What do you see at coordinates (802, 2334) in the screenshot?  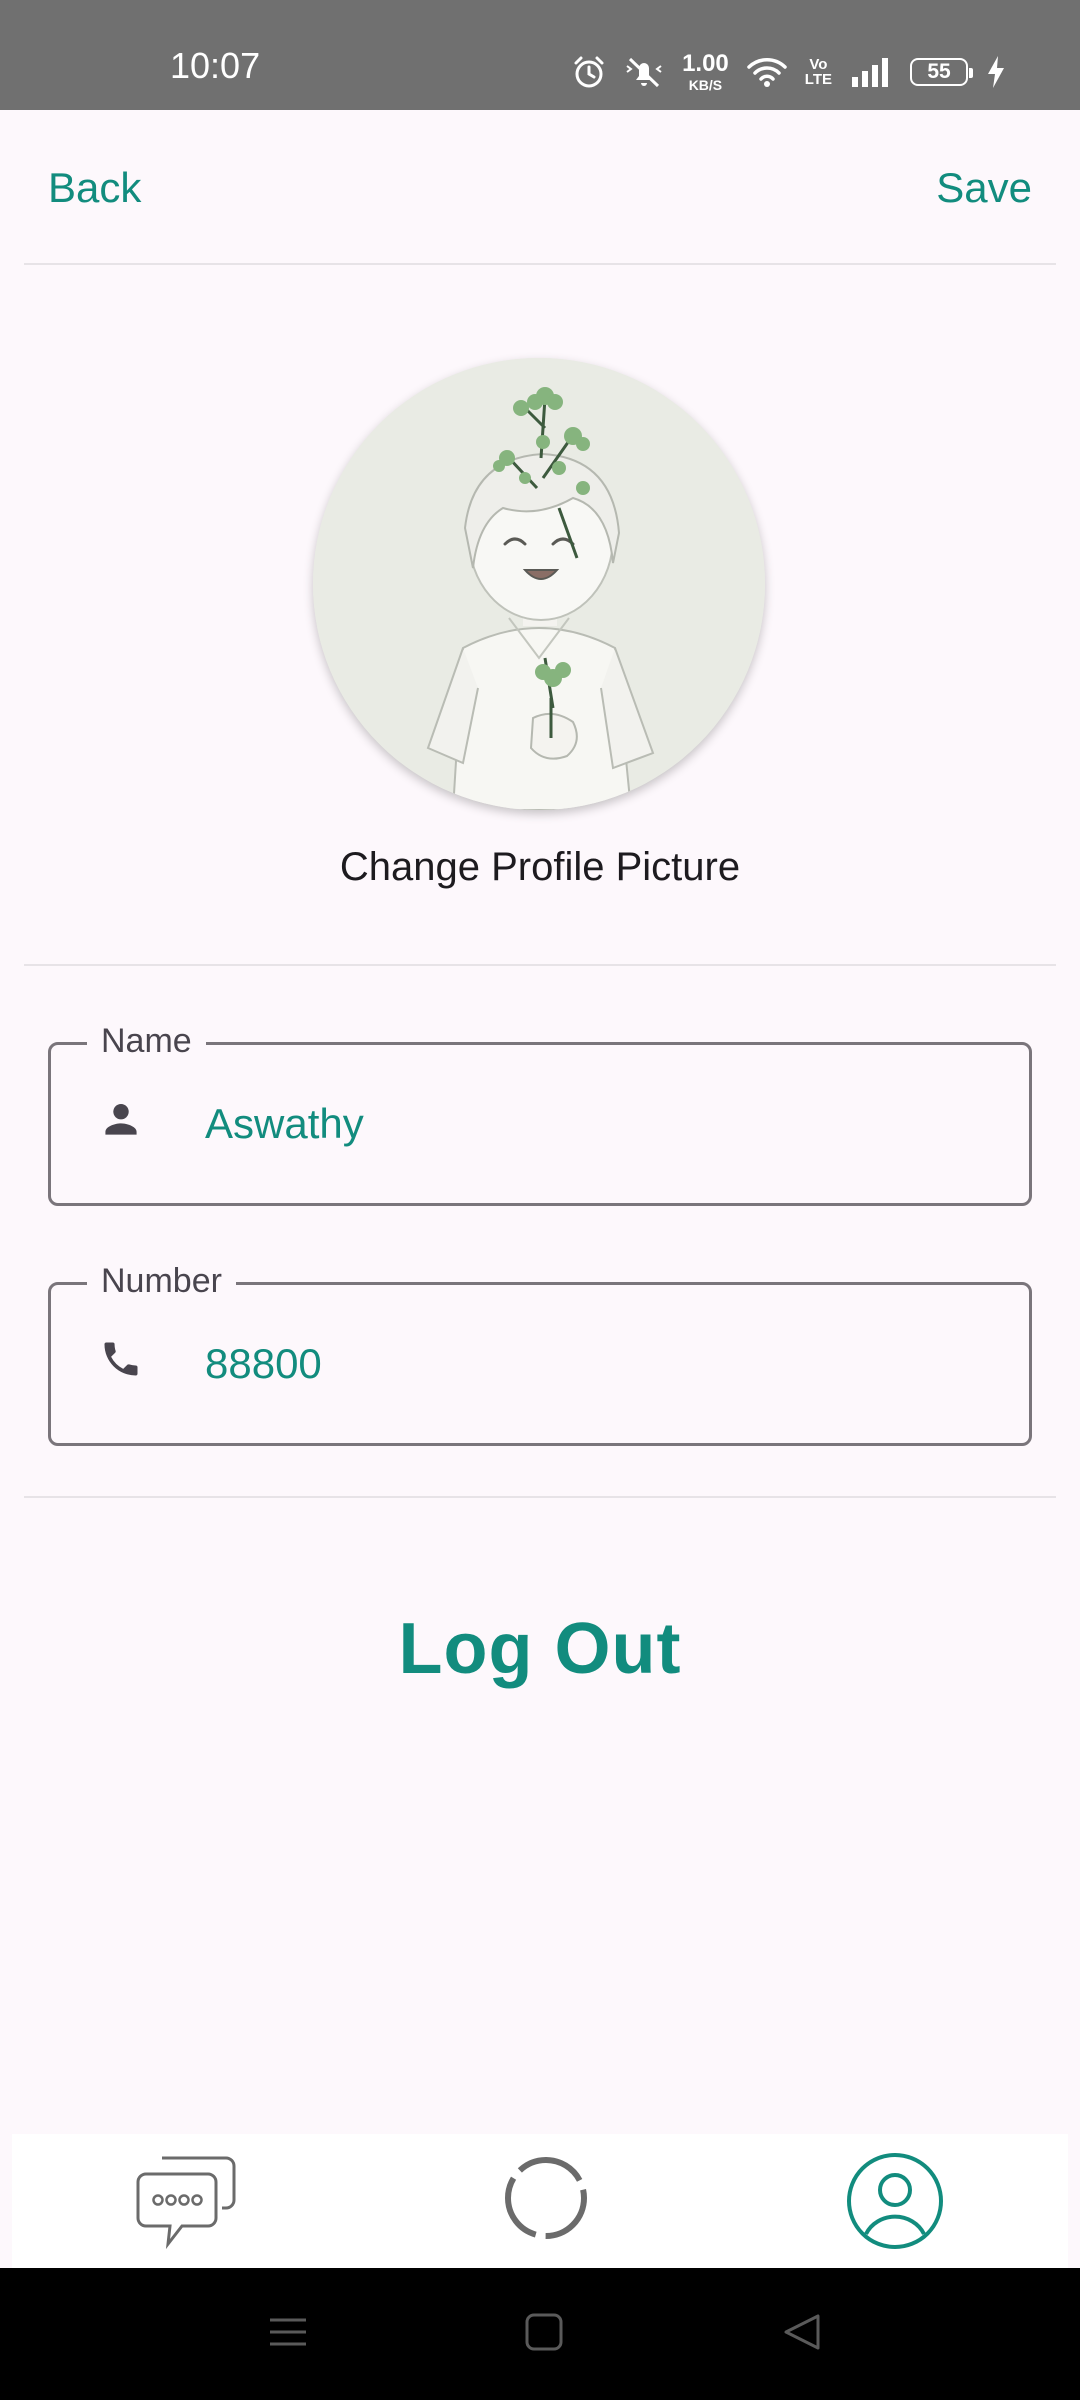 I see `back-icon` at bounding box center [802, 2334].